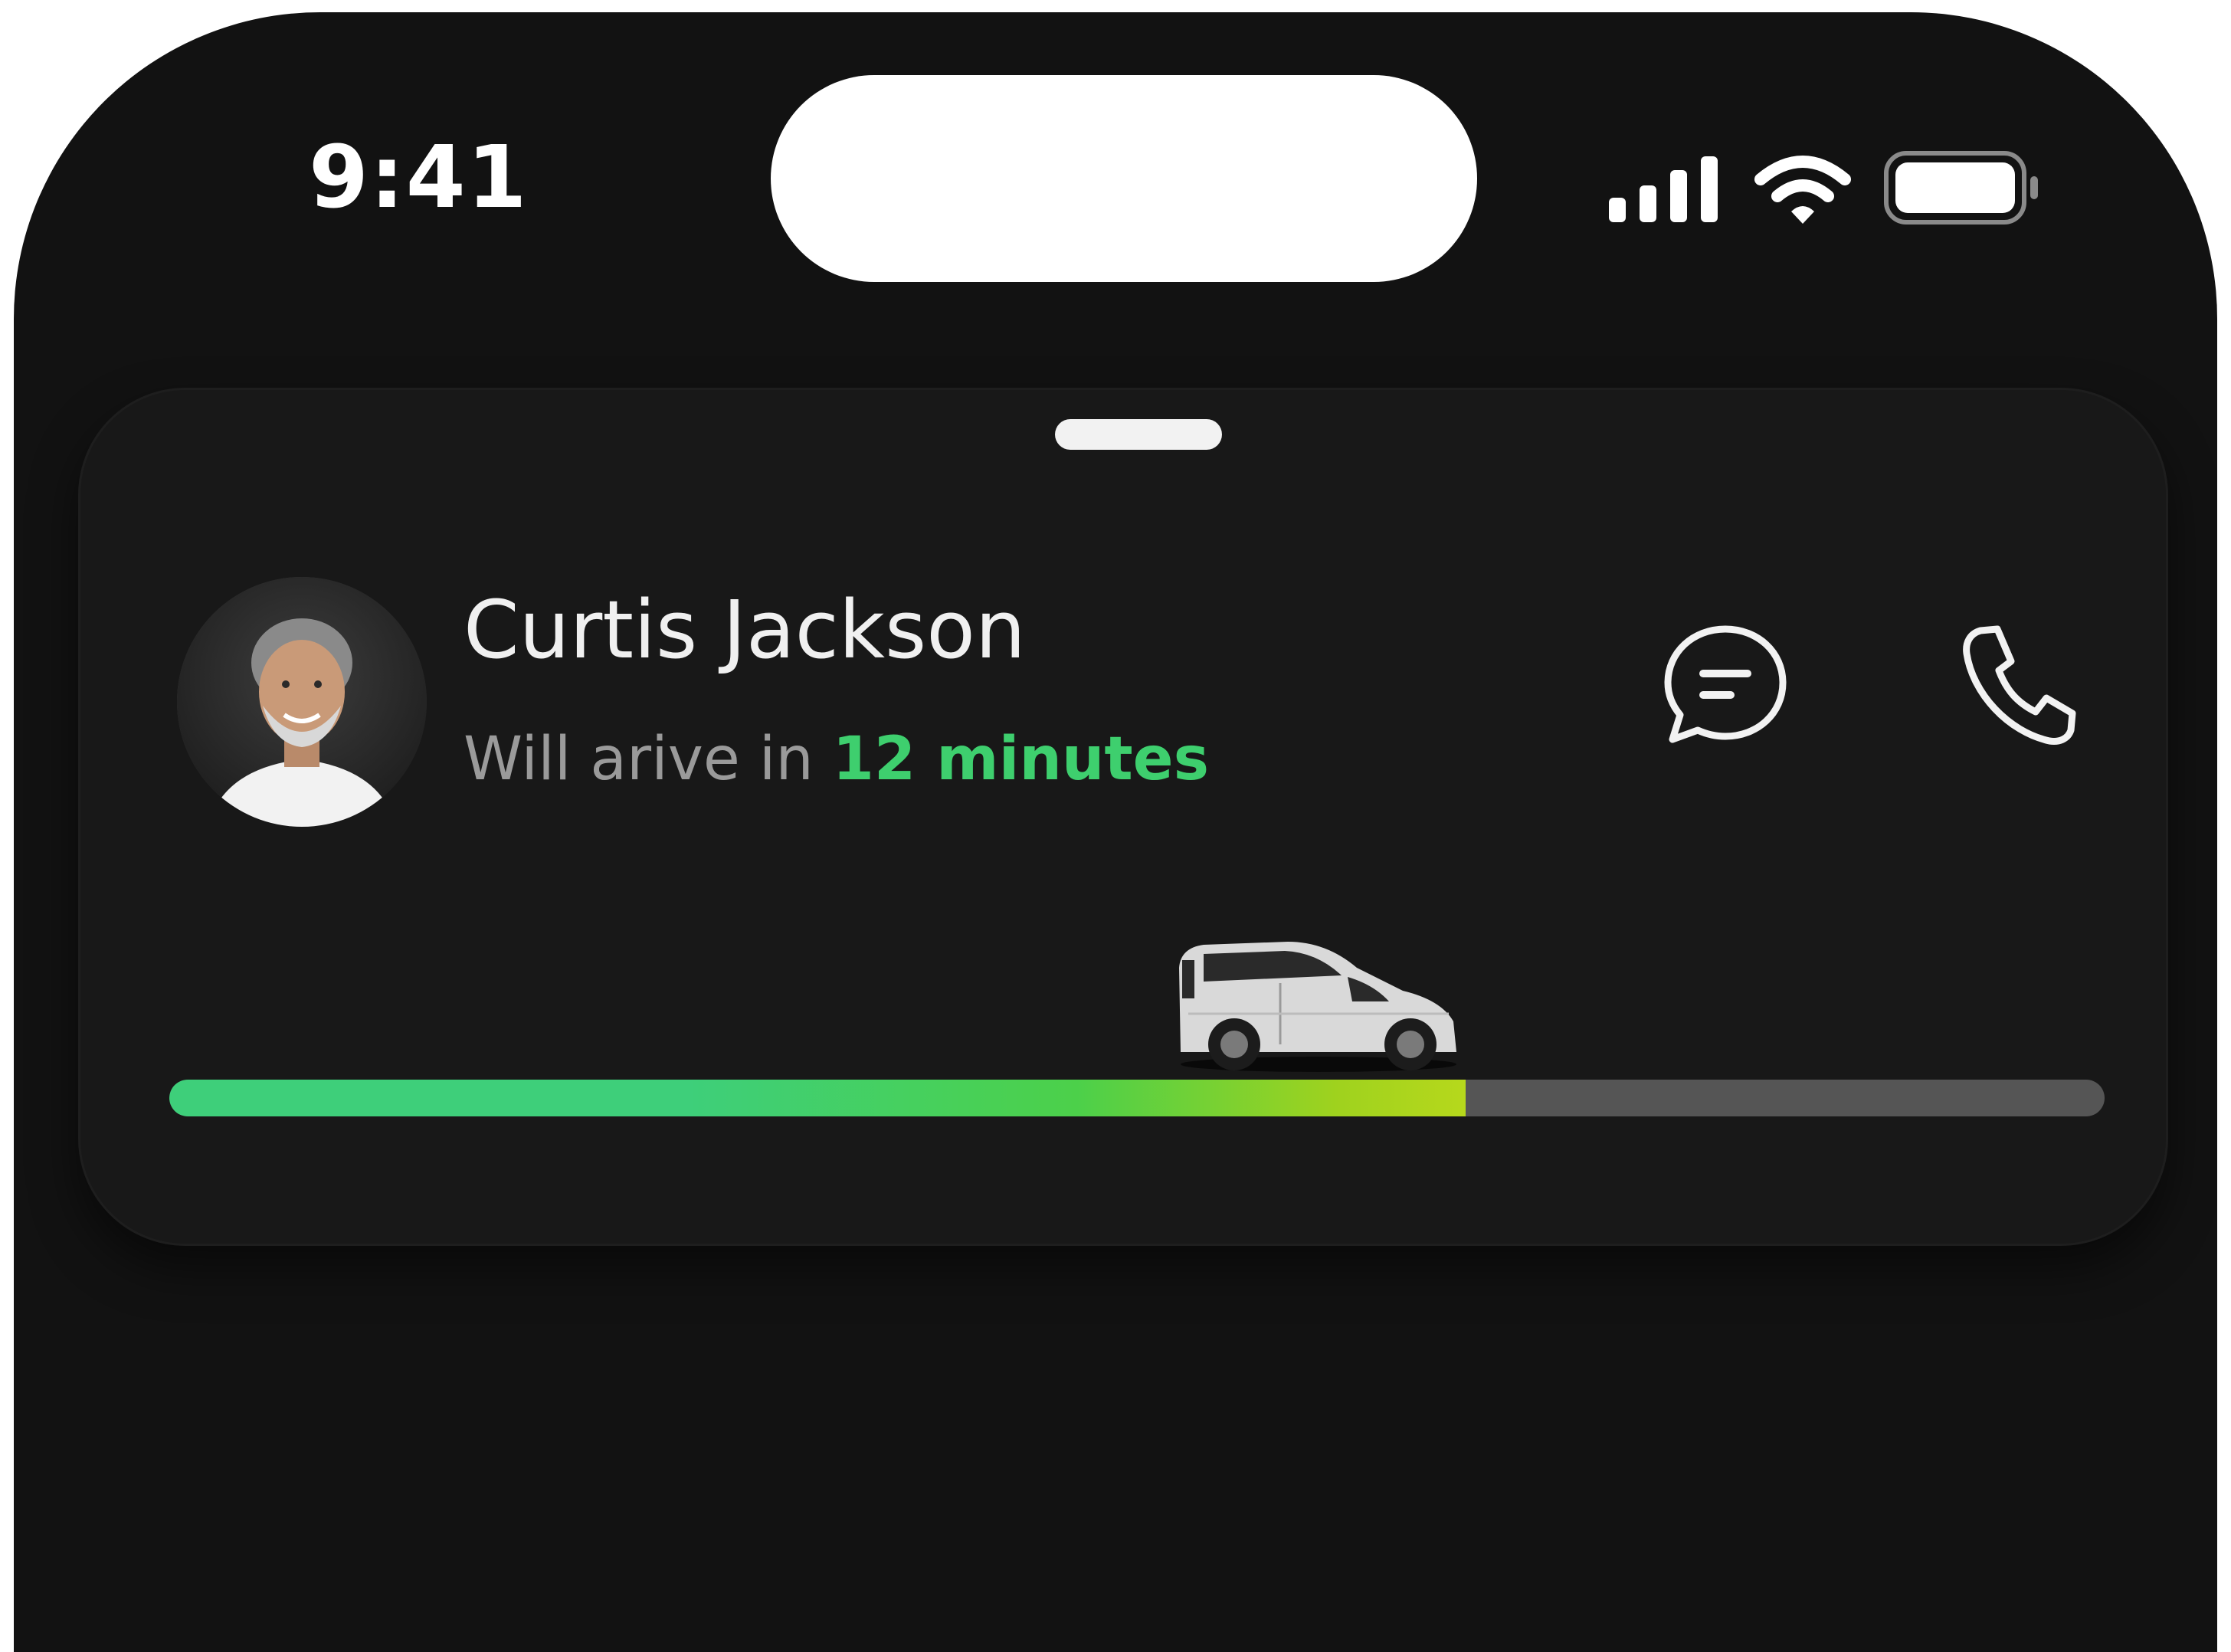  I want to click on trip-progress-fill, so click(817, 1098).